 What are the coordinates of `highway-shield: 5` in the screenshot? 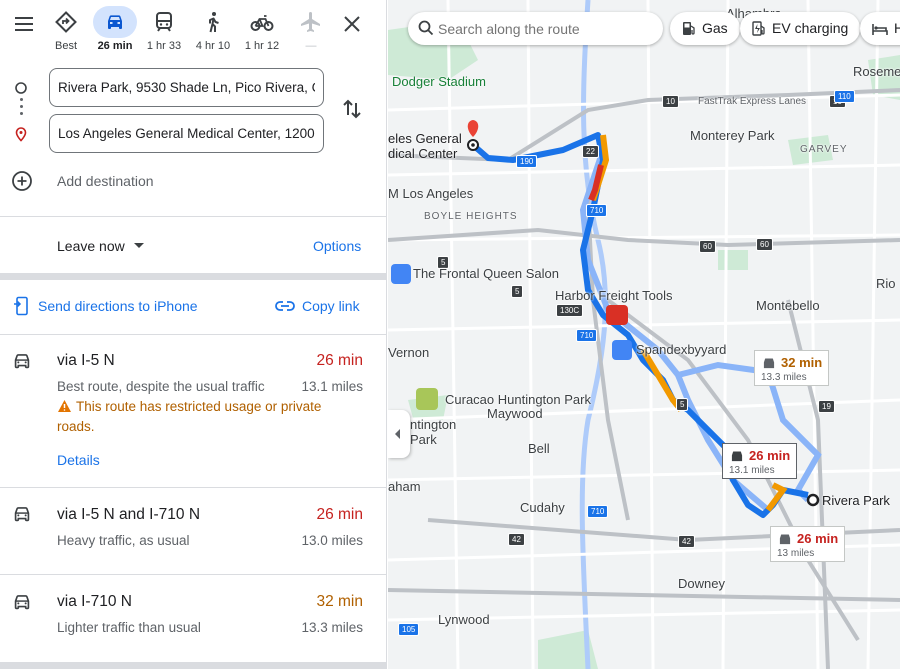 It's located at (682, 404).